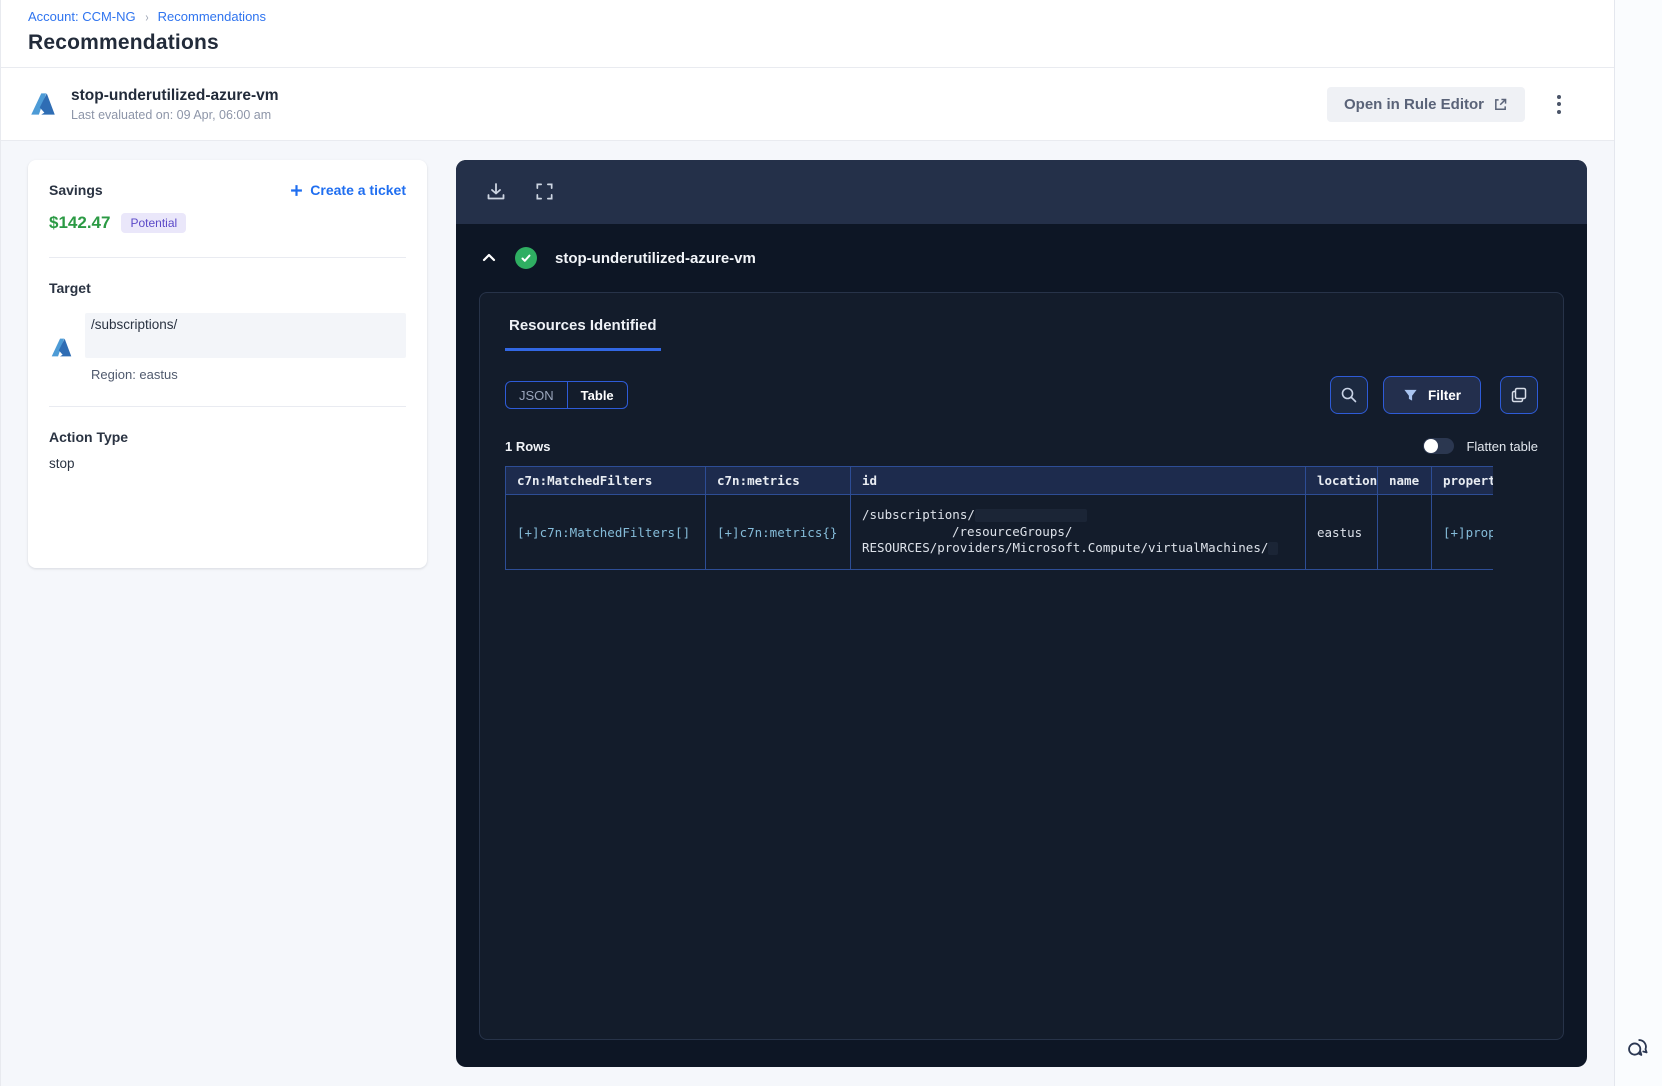 The width and height of the screenshot is (1662, 1086). What do you see at coordinates (528, 446) in the screenshot?
I see `row-count: 1 Rows` at bounding box center [528, 446].